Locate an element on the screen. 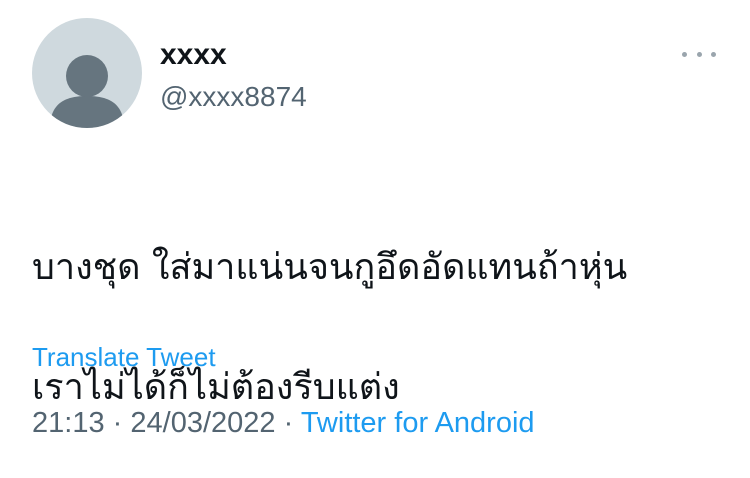 This screenshot has height=478, width=750. tweet-source-link: Twitter for Android is located at coordinates (418, 423).